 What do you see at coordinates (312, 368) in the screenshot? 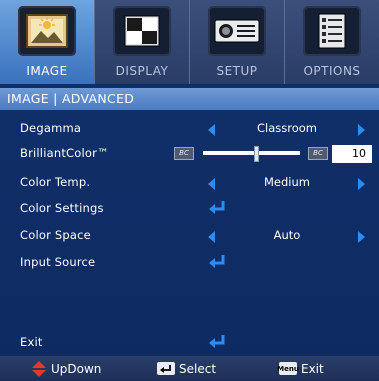
I see `hint-exit-label: Exit` at bounding box center [312, 368].